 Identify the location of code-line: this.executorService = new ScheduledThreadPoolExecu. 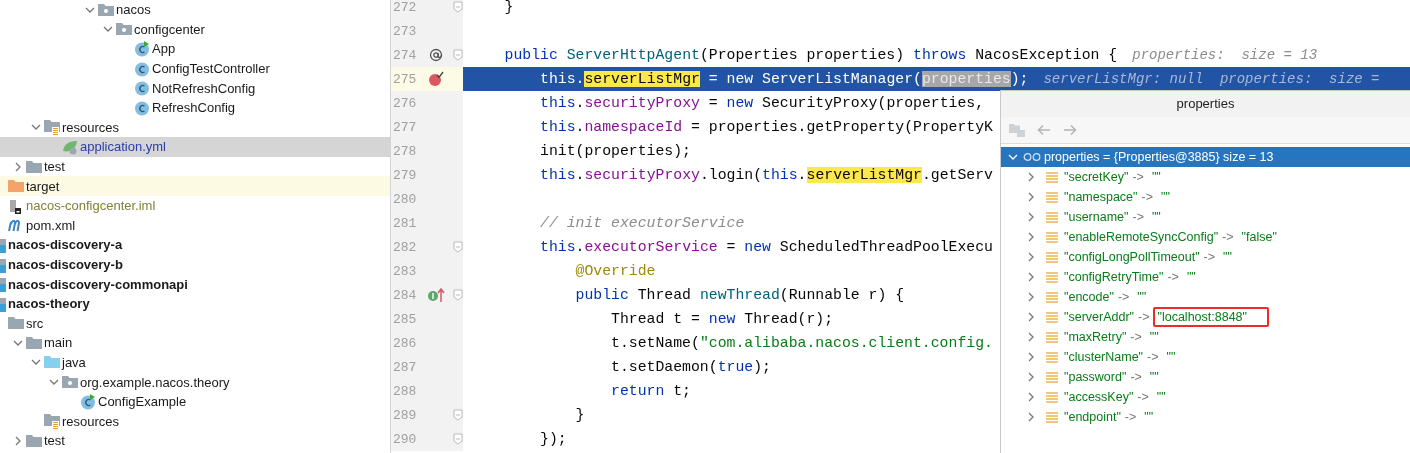
(766, 247).